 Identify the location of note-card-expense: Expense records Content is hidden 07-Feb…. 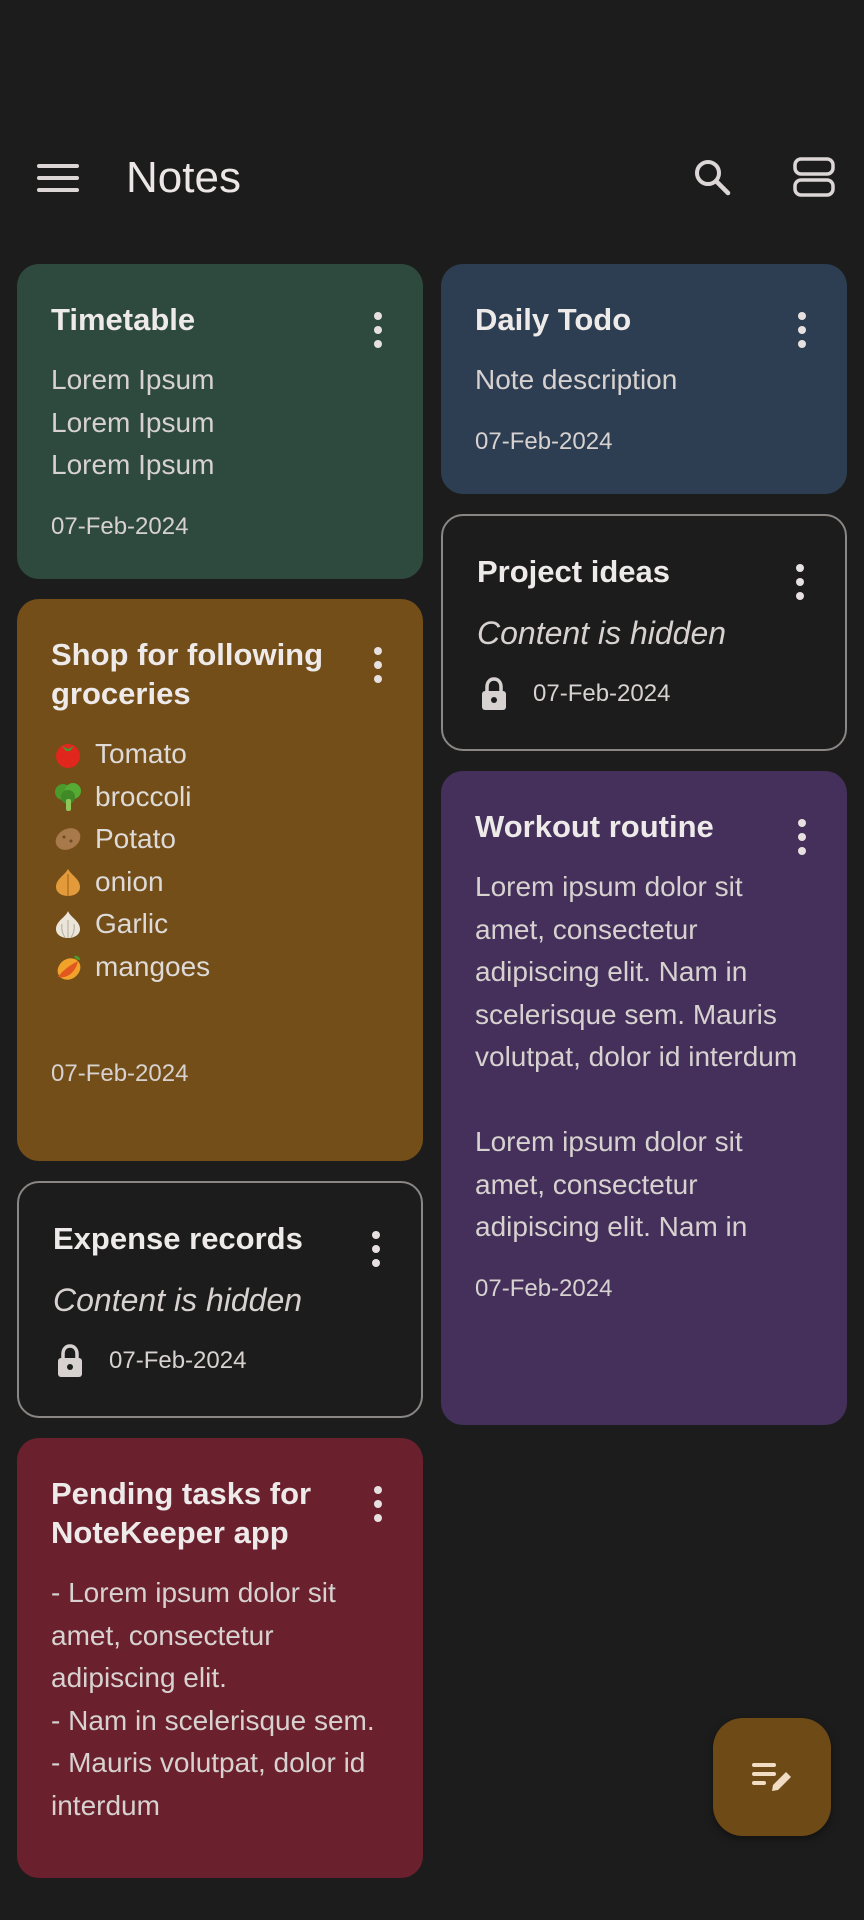
(220, 1299).